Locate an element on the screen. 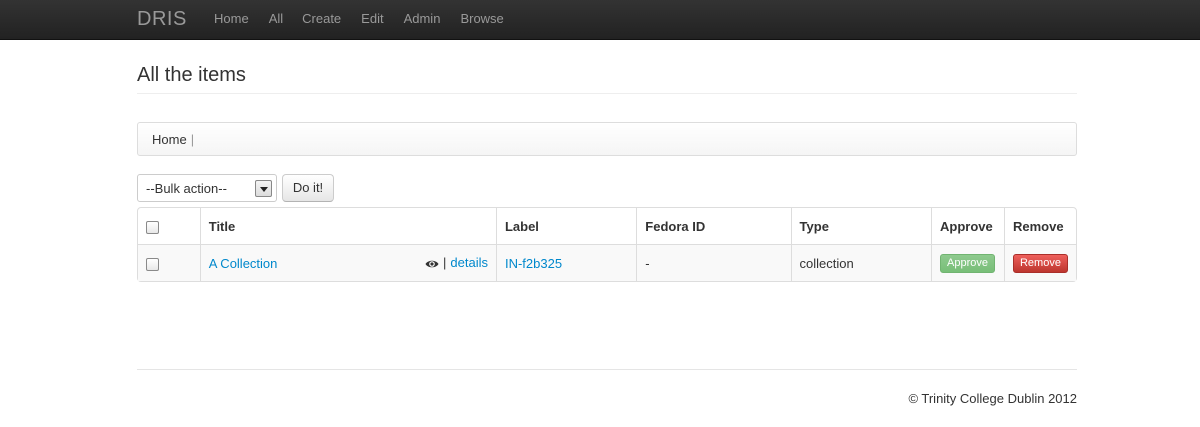  bulk-action-select: --Bulk action-- is located at coordinates (207, 188).